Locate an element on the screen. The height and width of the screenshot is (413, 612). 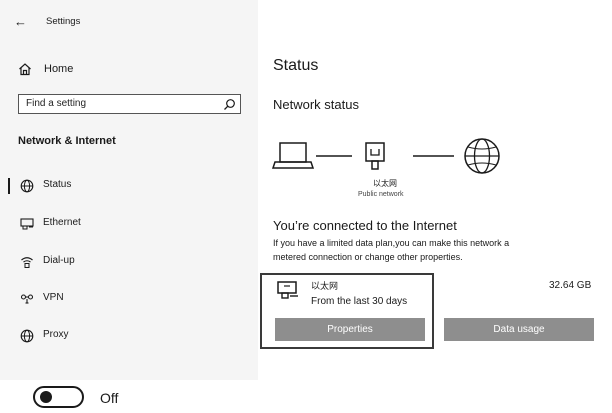
search-input: Find a setting is located at coordinates (129, 104).